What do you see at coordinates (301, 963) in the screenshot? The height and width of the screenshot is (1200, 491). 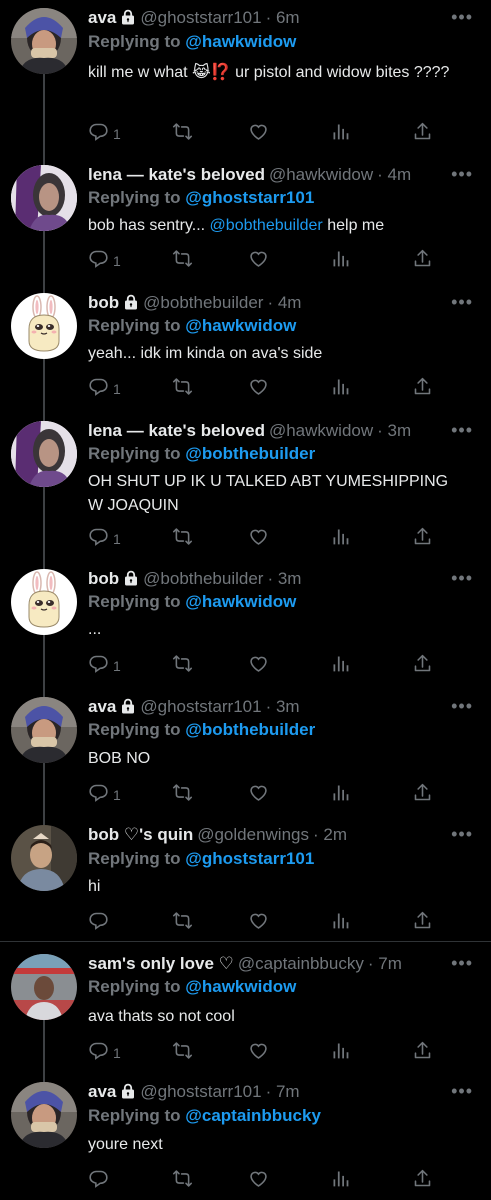 I see `username-handle: @captainbbucky` at bounding box center [301, 963].